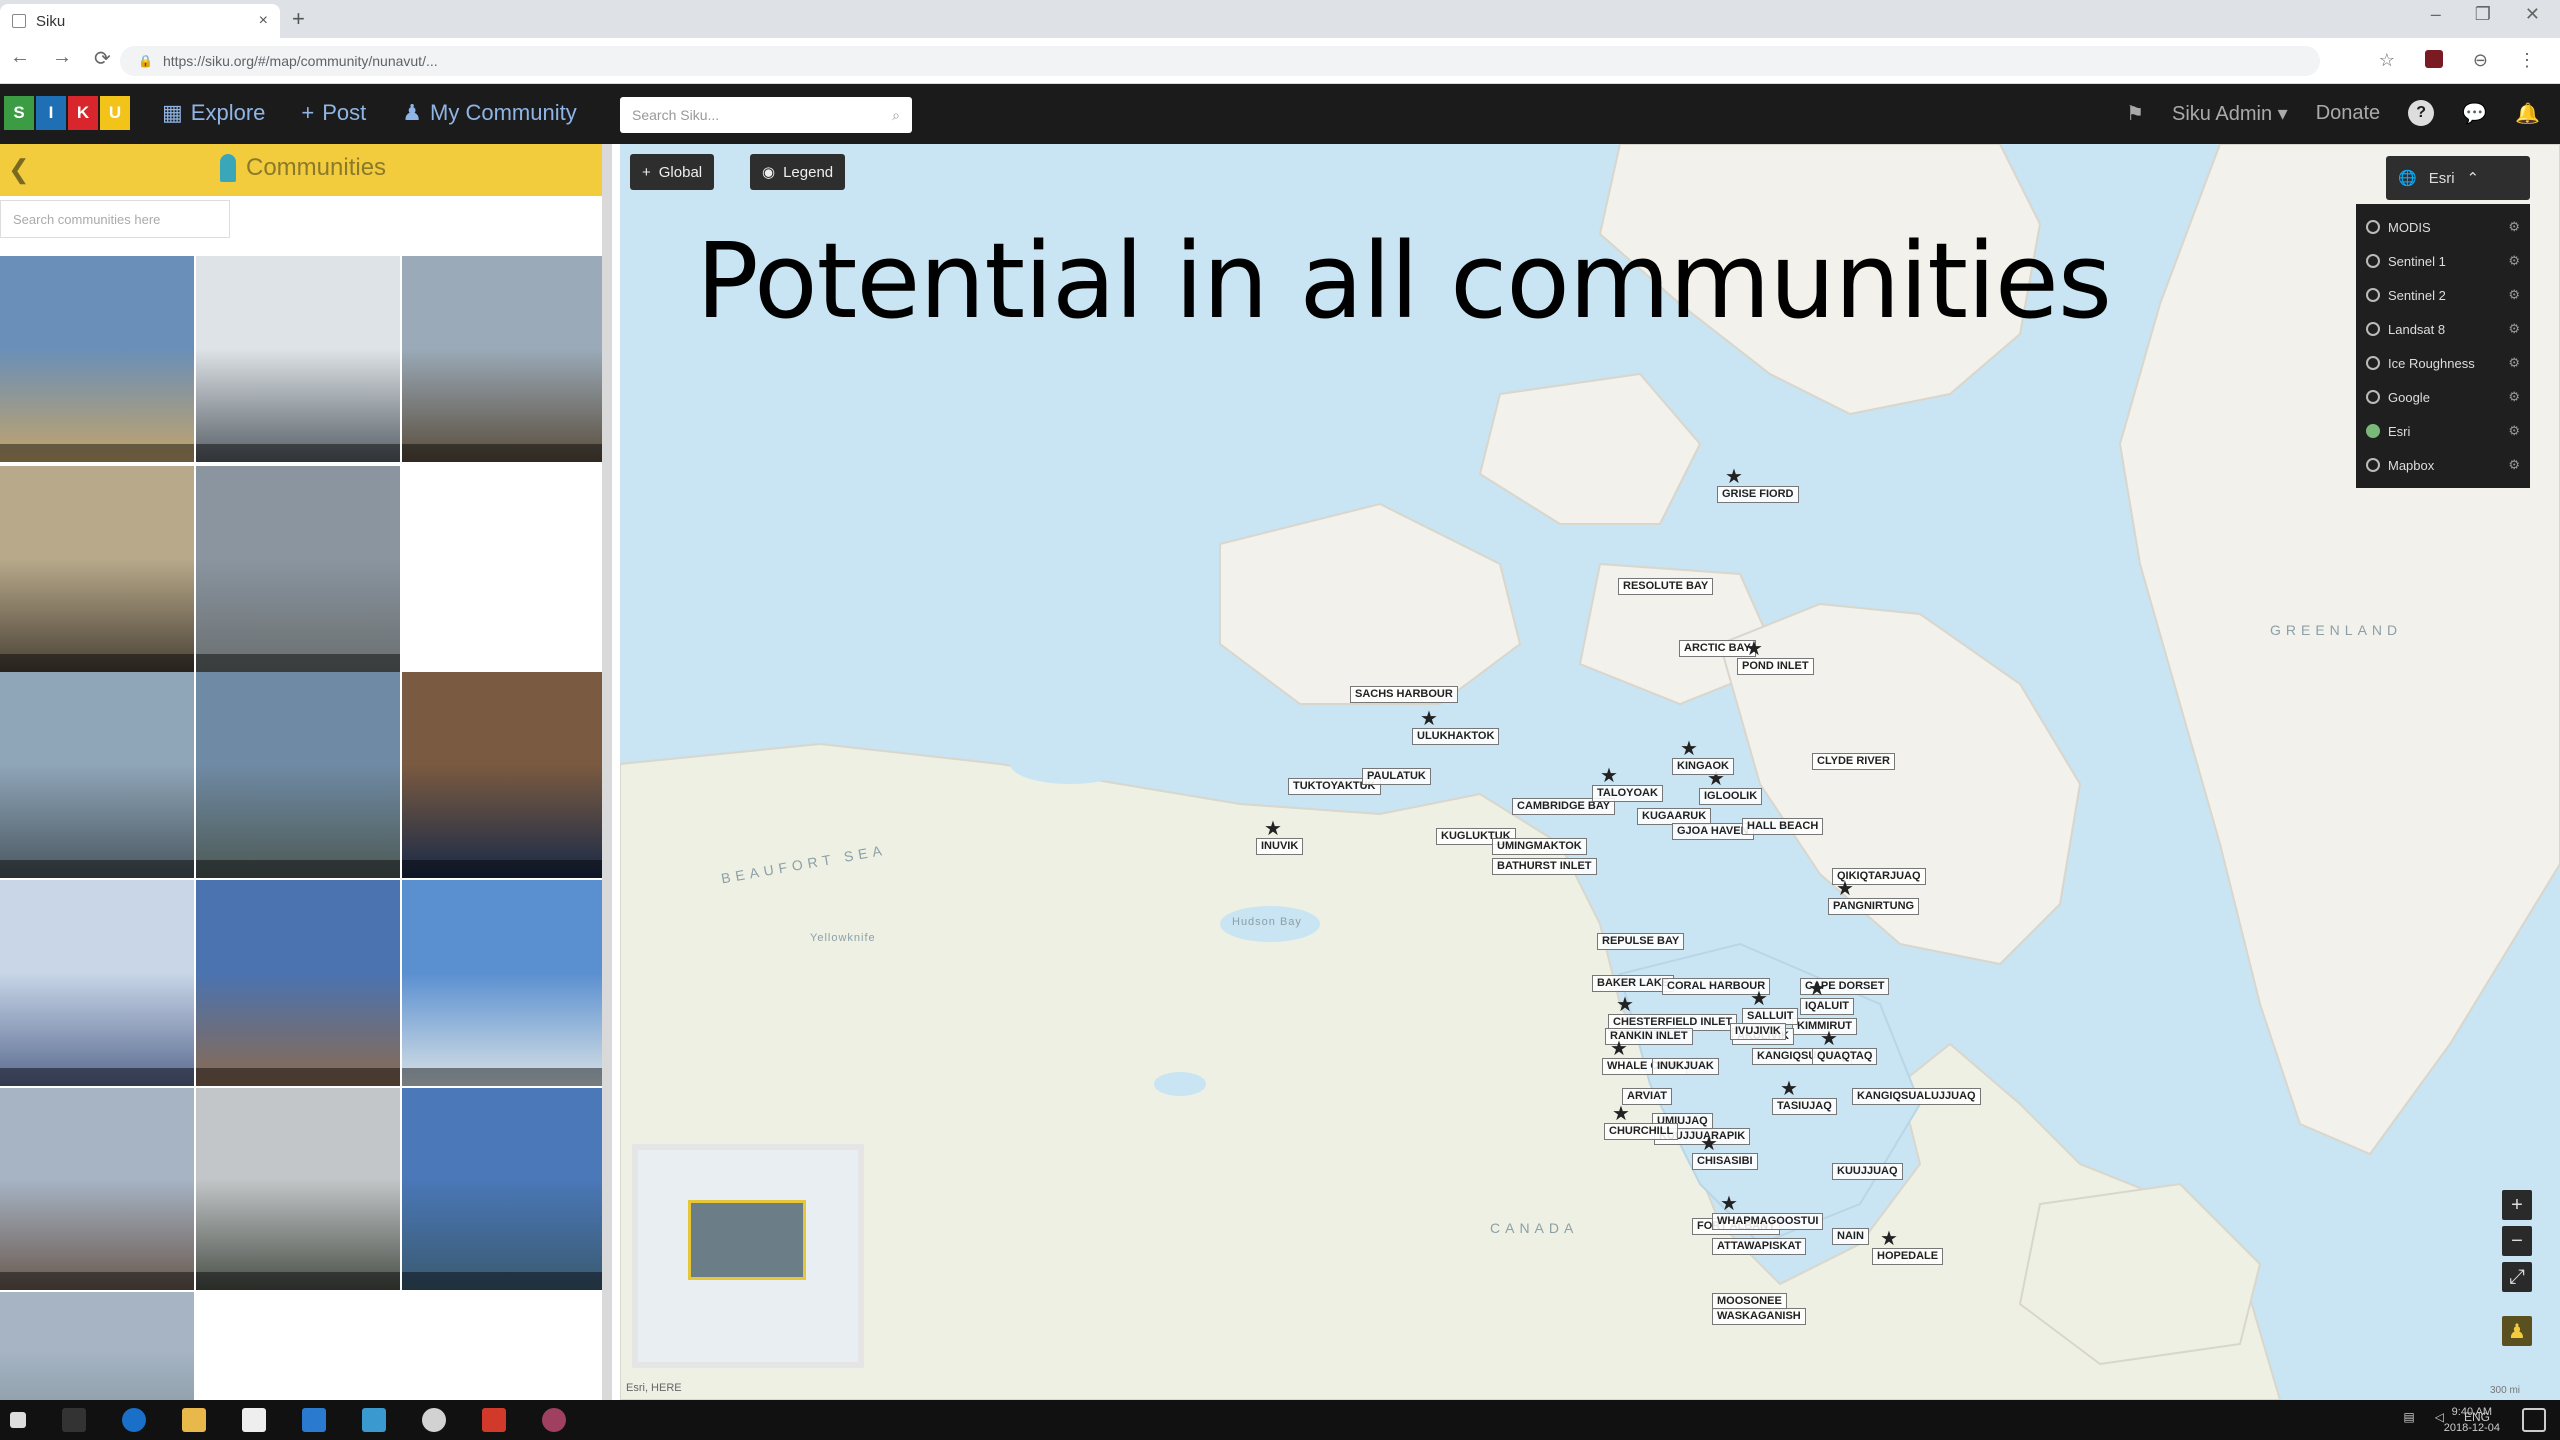 The image size is (2560, 1440). Describe the element at coordinates (1758, 494) in the screenshot. I see `community-label: GRISE FIORD` at that location.